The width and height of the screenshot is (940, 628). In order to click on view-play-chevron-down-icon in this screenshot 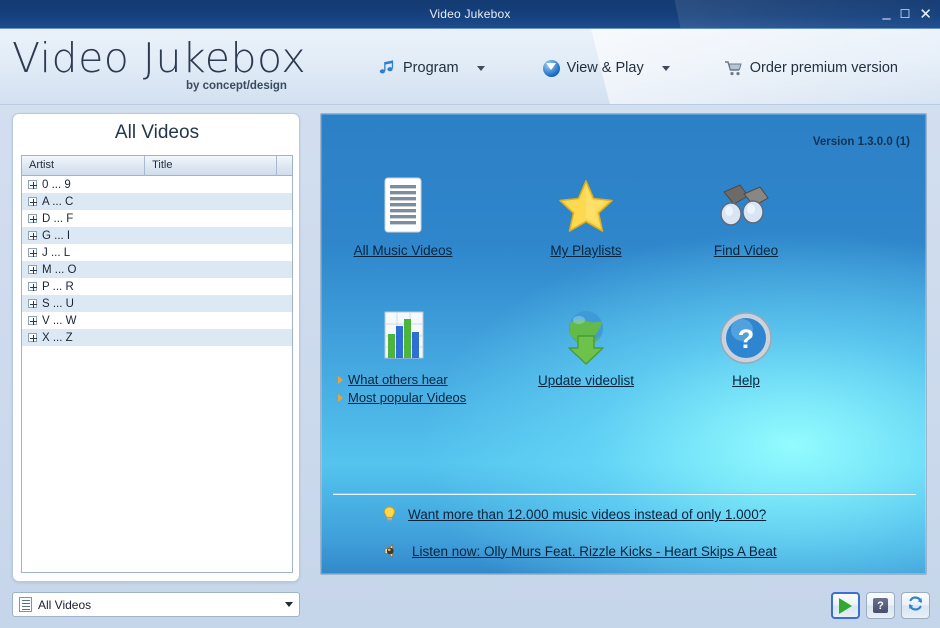, I will do `click(665, 68)`.